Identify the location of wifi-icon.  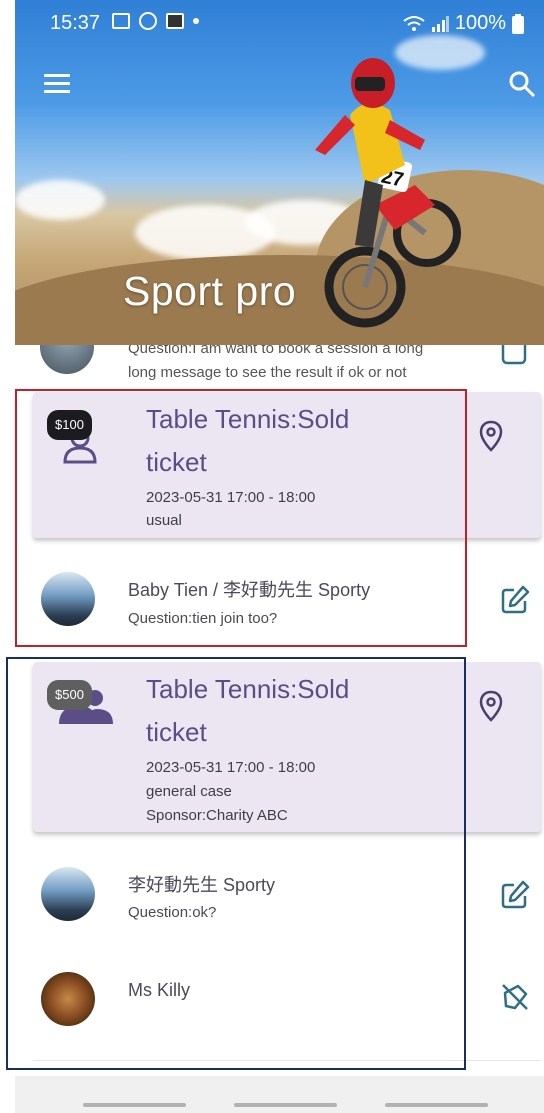
(414, 23).